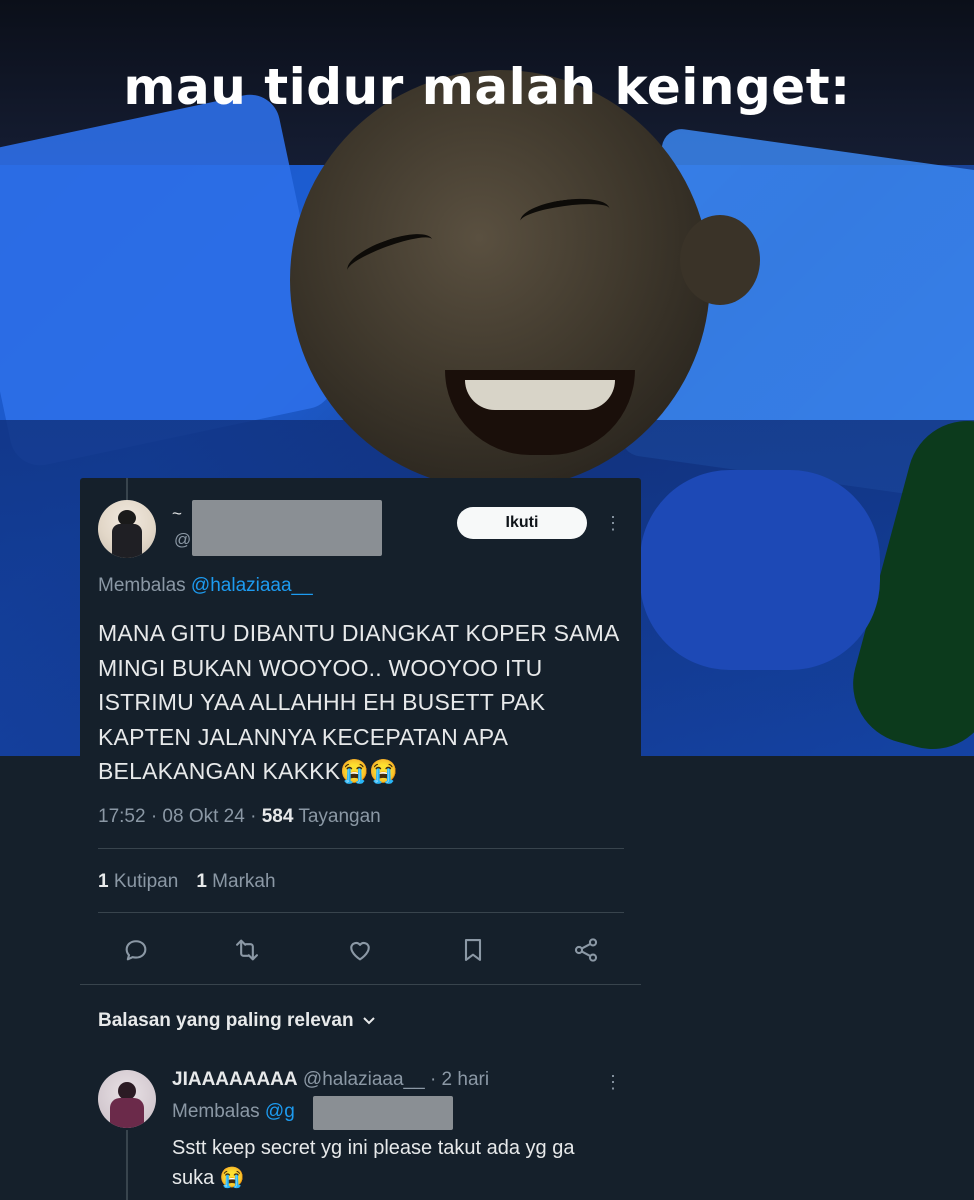 The image size is (974, 1200). I want to click on share-icon, so click(586, 950).